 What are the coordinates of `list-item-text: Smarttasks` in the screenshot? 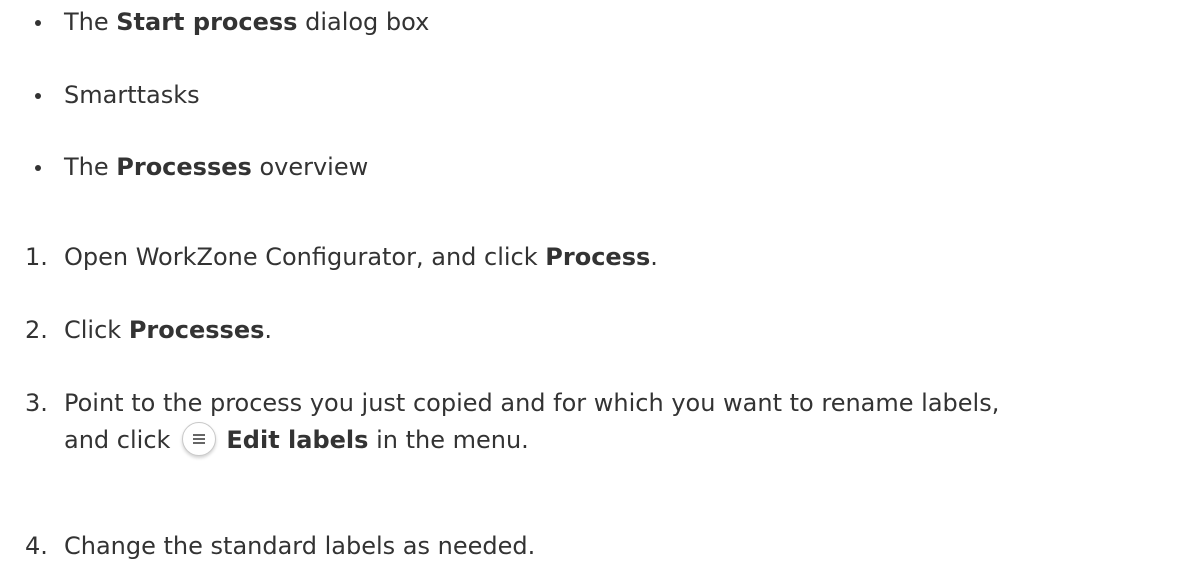 It's located at (132, 95).